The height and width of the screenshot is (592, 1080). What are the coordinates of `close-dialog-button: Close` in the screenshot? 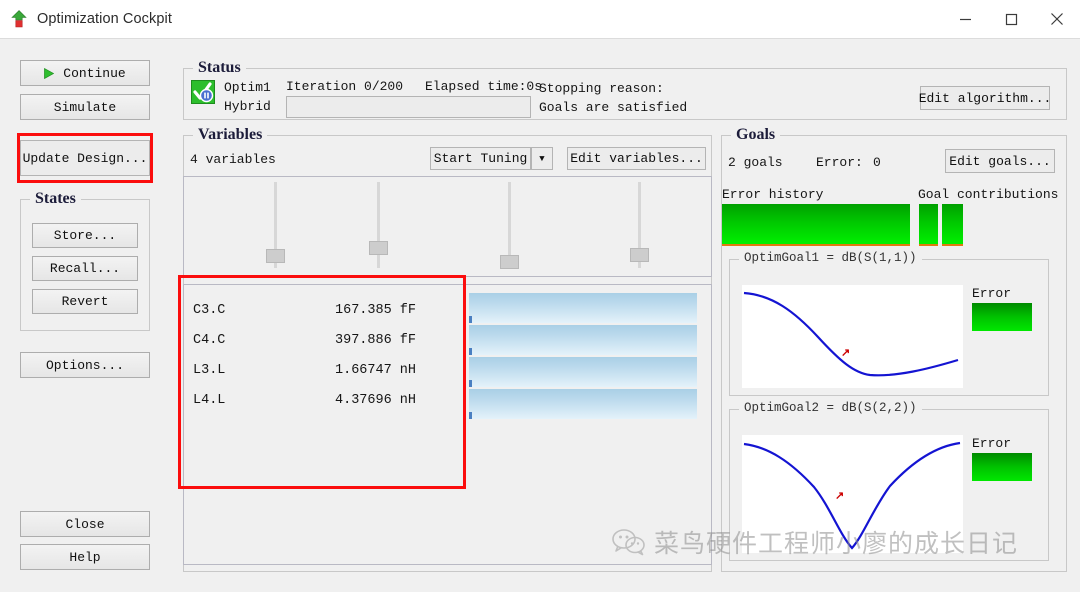 It's located at (85, 524).